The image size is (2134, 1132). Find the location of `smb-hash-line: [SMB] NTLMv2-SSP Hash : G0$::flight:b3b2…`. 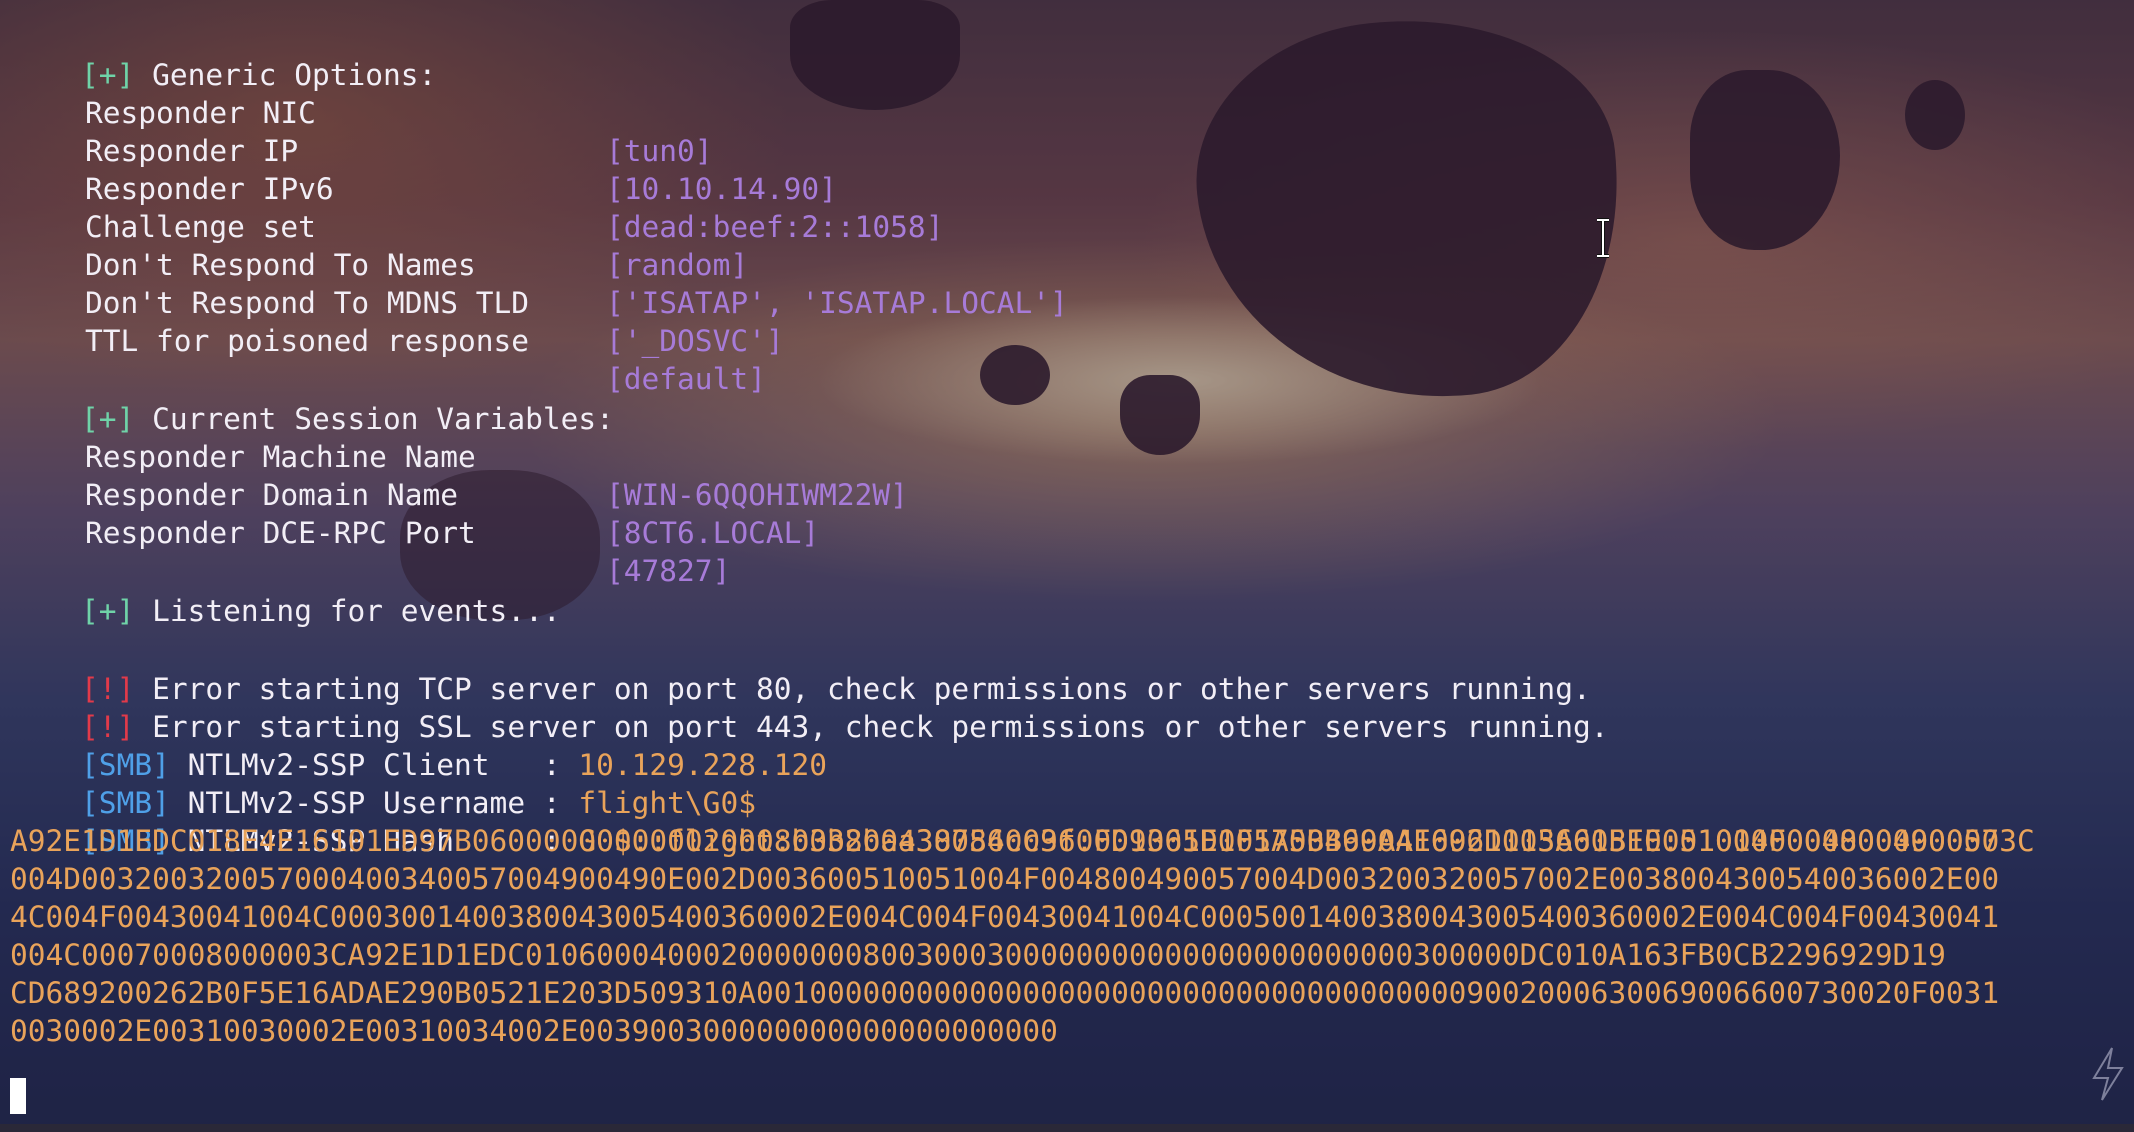

smb-hash-line: [SMB] NTLMv2-SSP Hash : G0$::flight:b3b2… is located at coordinates (1022, 821).